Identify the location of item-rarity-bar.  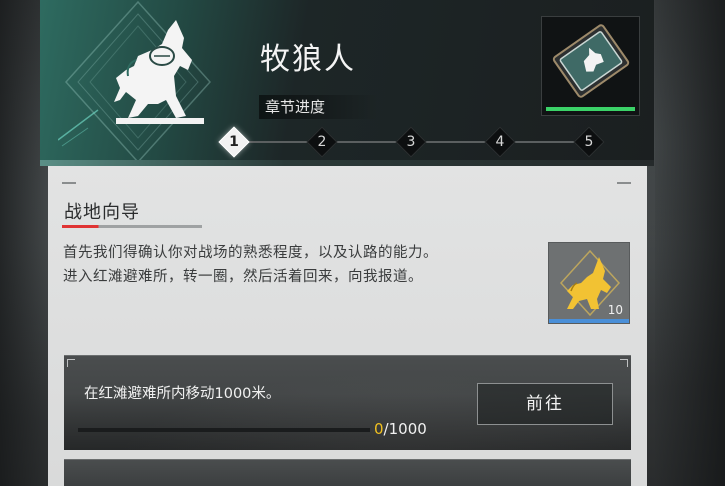
(589, 321).